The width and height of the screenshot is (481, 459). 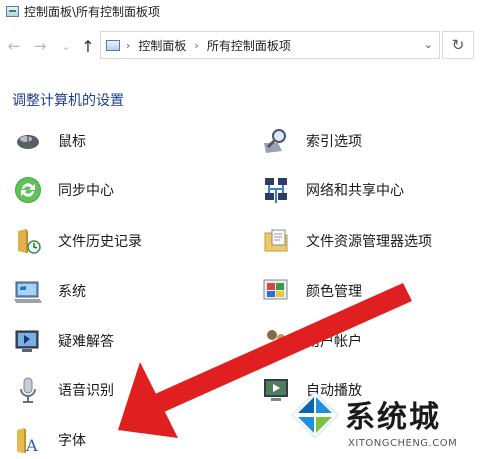 I want to click on item-network-sharing: 网络和共享中心, so click(x=333, y=190).